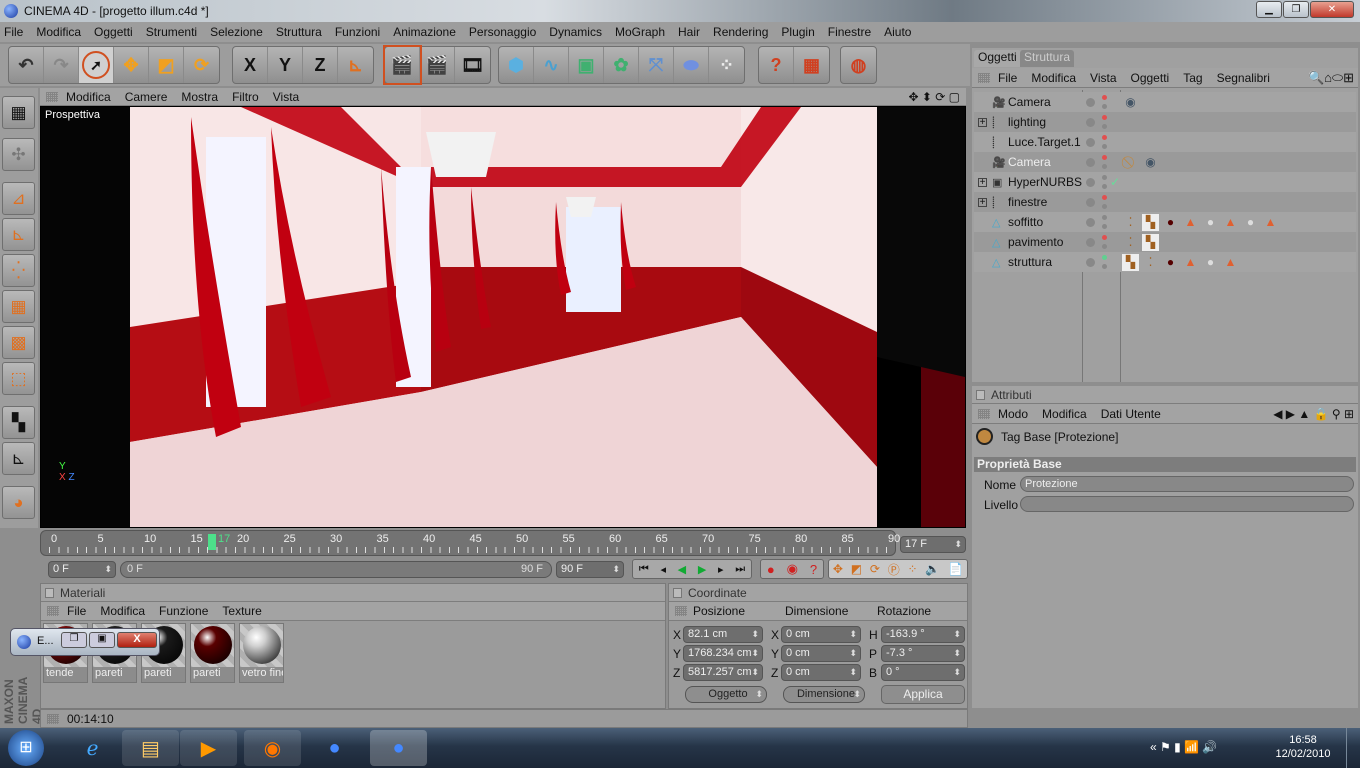 The image size is (1360, 768). What do you see at coordinates (740, 569) in the screenshot?
I see `goto-end-icon: ⏭` at bounding box center [740, 569].